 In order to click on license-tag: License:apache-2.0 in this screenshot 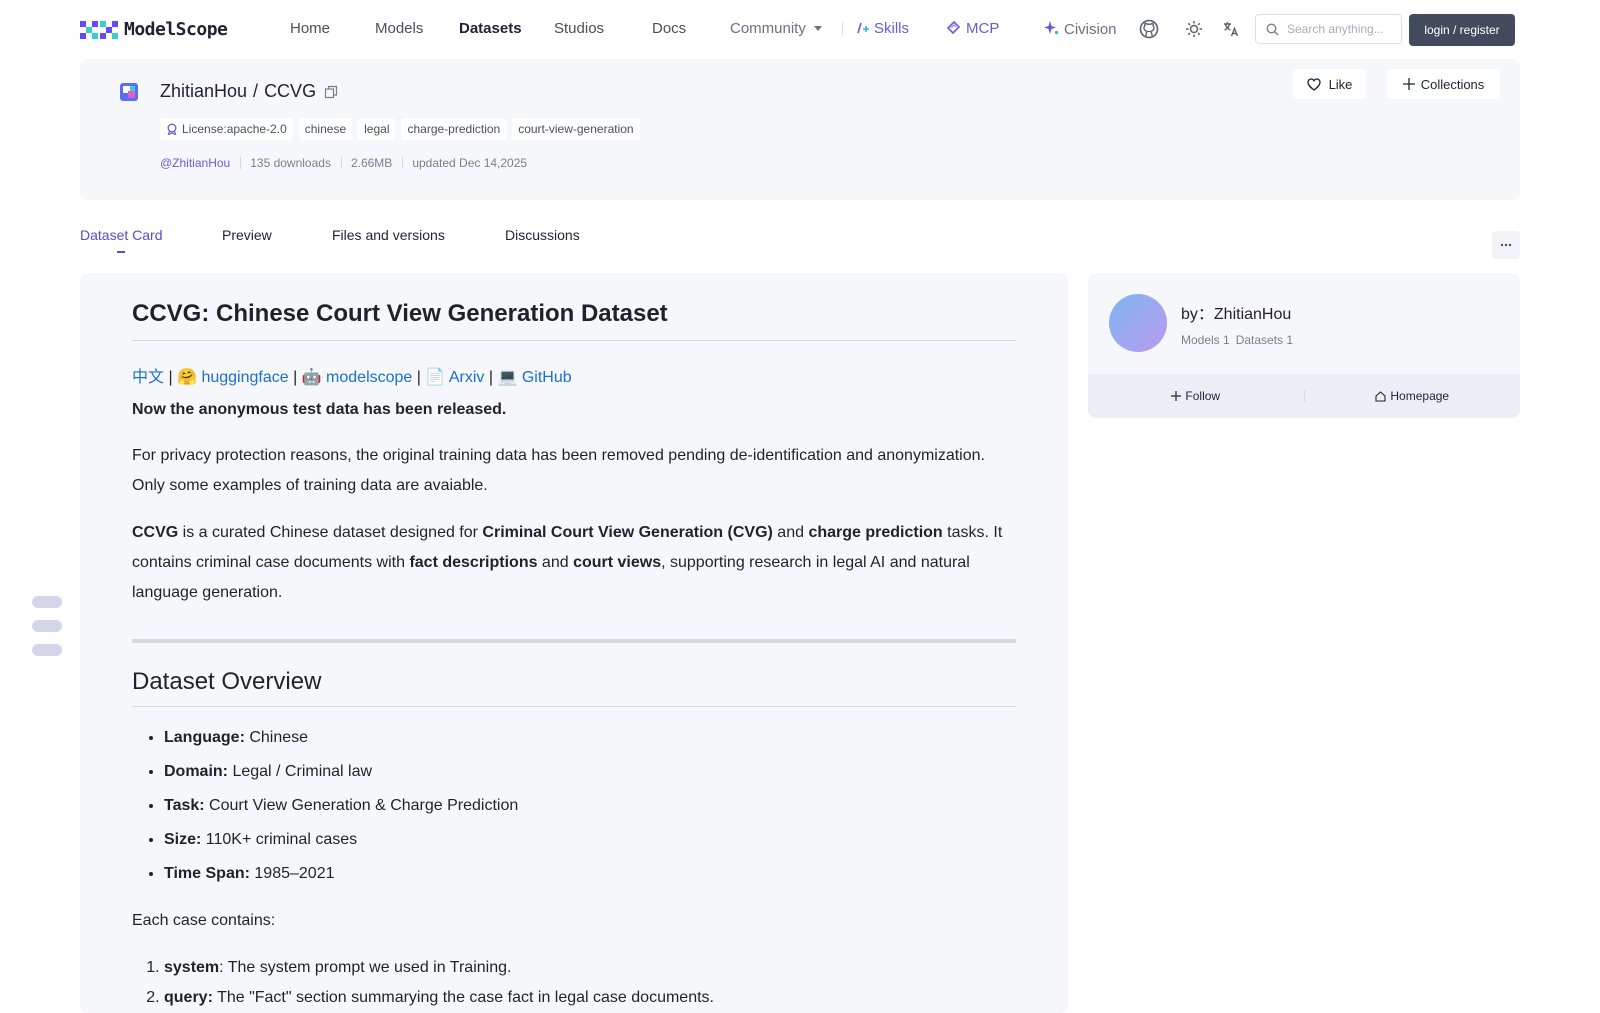, I will do `click(226, 129)`.